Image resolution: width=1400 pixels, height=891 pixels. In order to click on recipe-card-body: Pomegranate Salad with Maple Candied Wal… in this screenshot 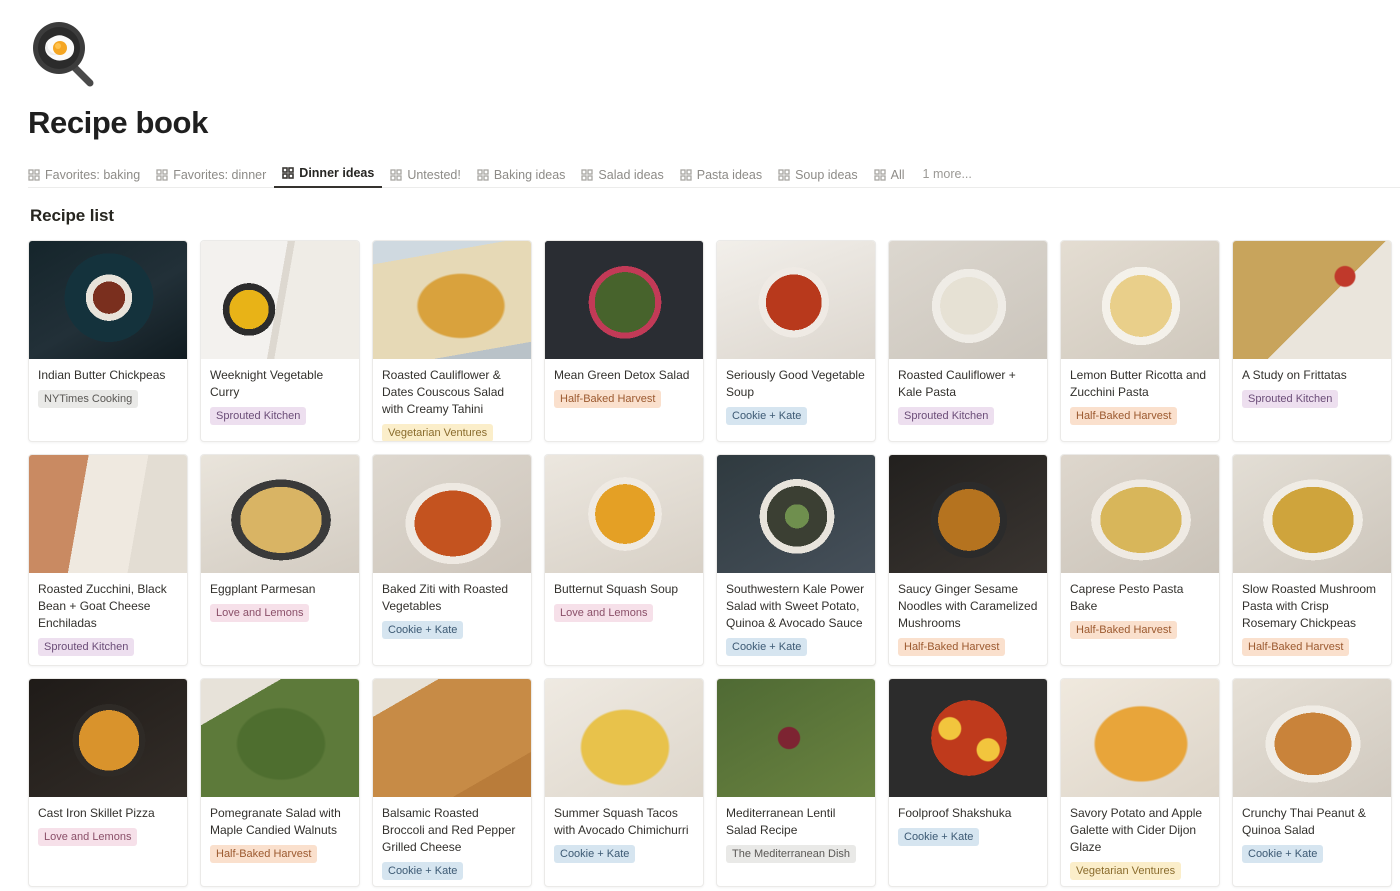, I will do `click(280, 841)`.